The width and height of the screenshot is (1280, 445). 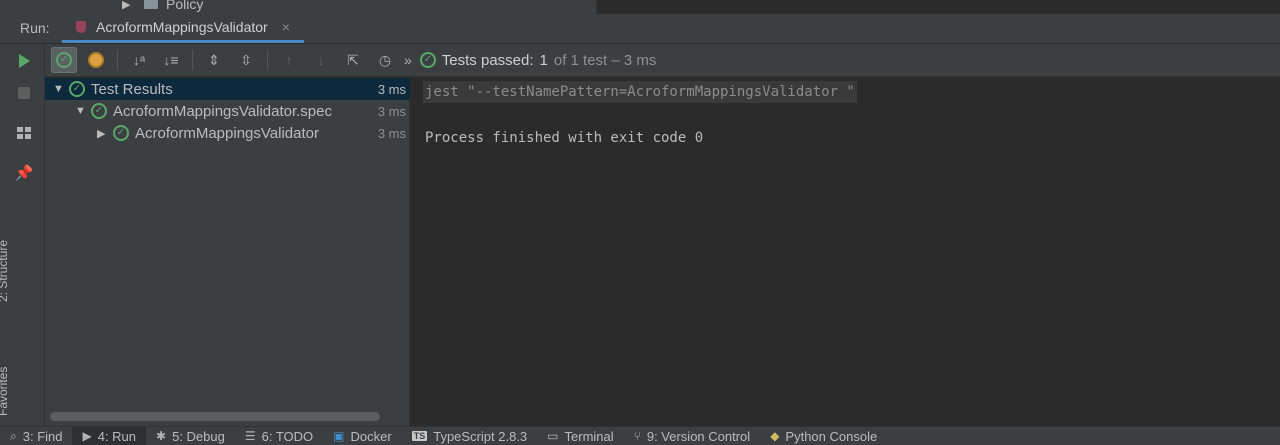 I want to click on ignored-icon, so click(x=96, y=60).